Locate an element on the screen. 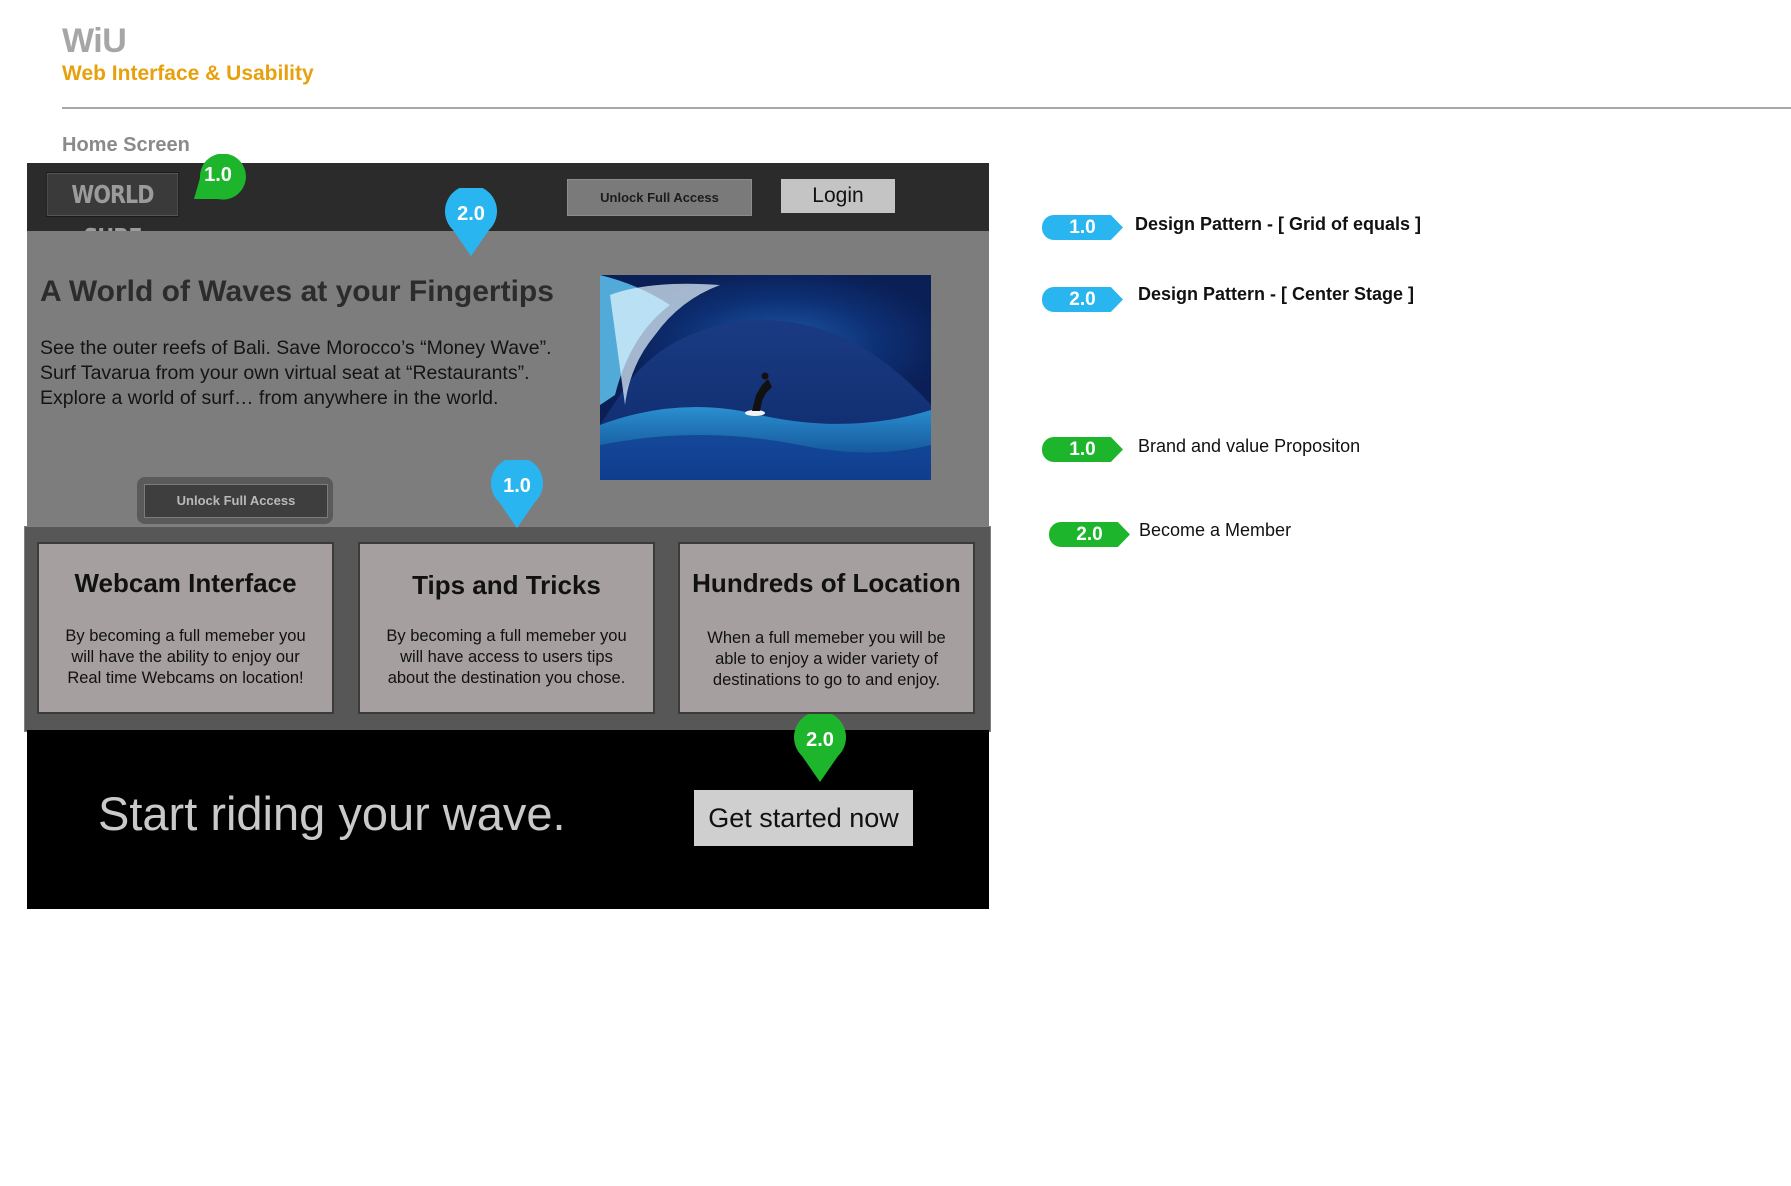 The width and height of the screenshot is (1791, 1186). legend-text-grid-of-equals: Design Pattern - [ Grid of equals ] is located at coordinates (1278, 224).